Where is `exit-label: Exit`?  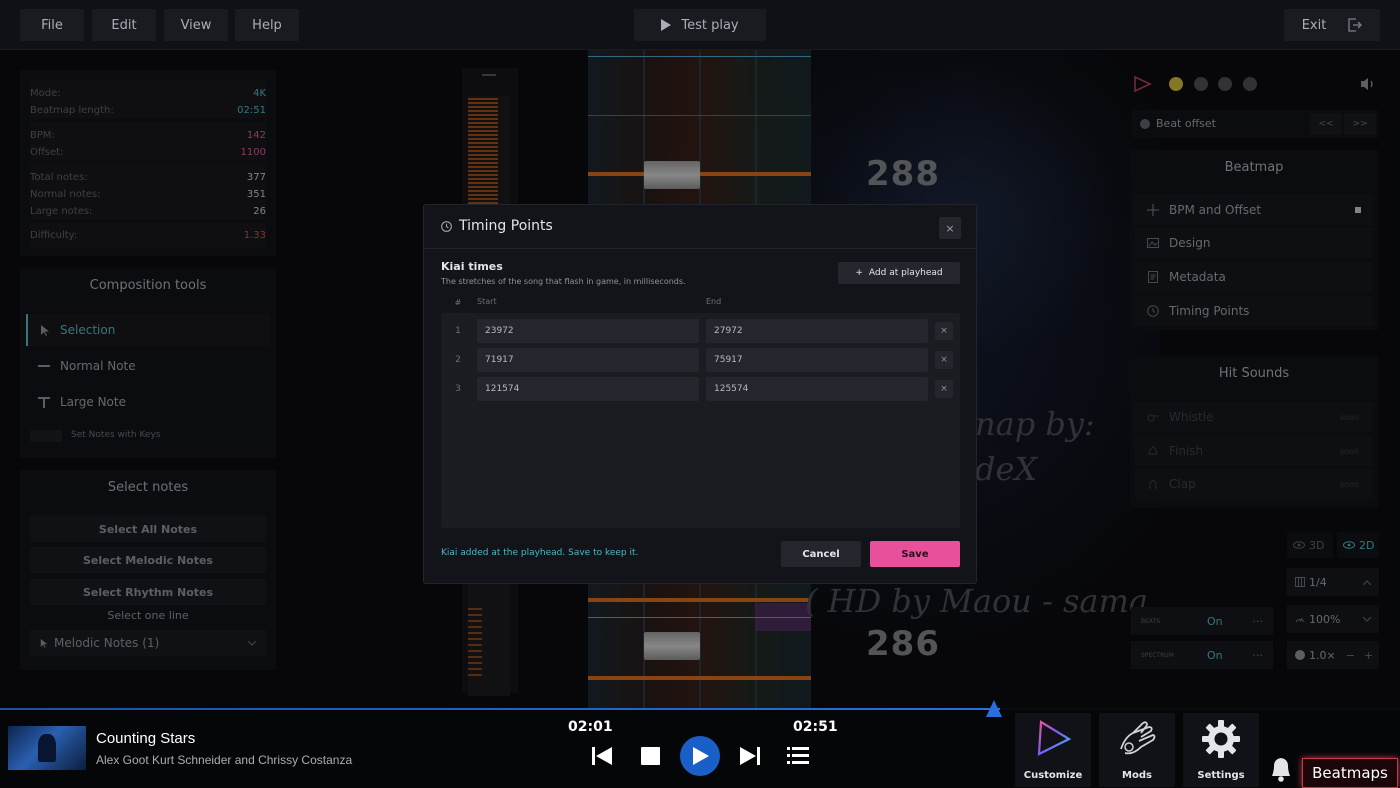 exit-label: Exit is located at coordinates (1314, 25).